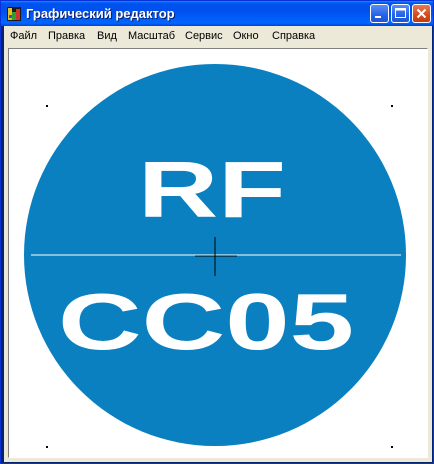 Image resolution: width=434 pixels, height=464 pixels. I want to click on maximize-icon, so click(400, 13).